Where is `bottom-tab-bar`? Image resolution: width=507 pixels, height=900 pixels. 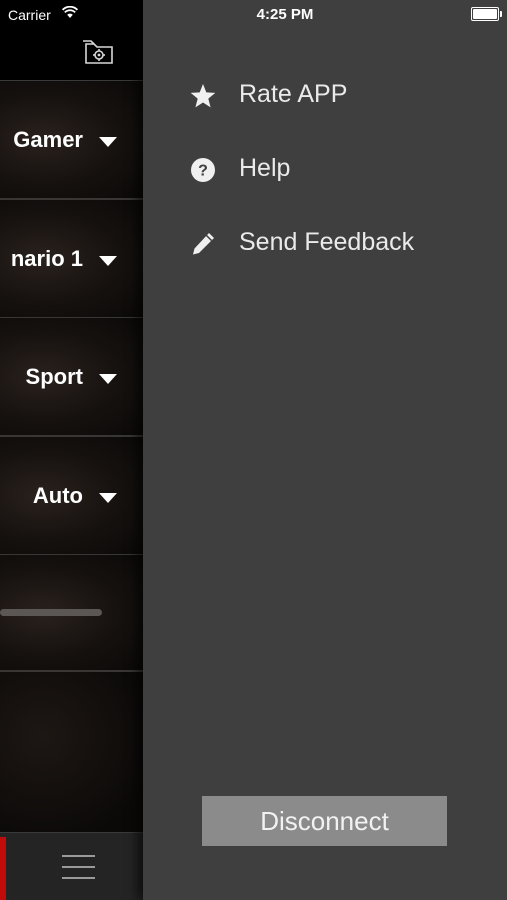
bottom-tab-bar is located at coordinates (71, 866).